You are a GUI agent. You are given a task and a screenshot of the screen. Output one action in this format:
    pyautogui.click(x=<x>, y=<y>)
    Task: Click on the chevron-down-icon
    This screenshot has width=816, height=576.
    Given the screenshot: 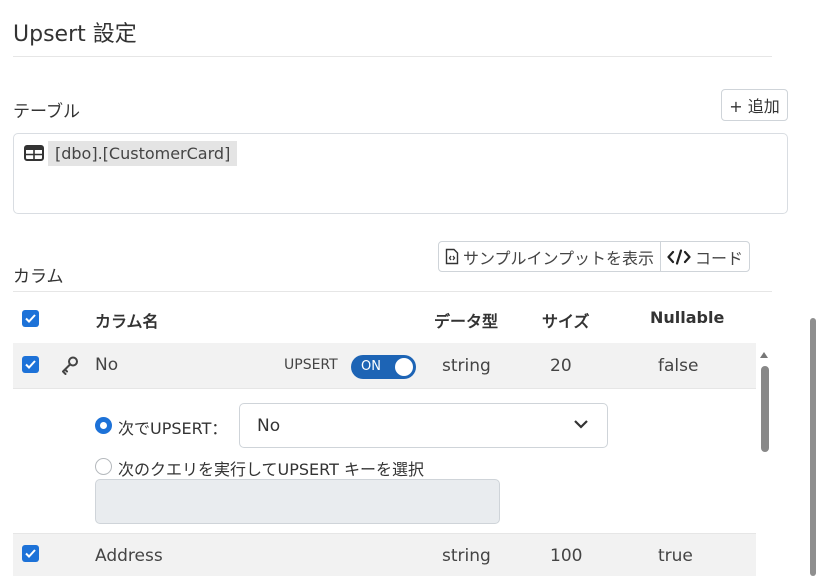 What is the action you would take?
    pyautogui.click(x=581, y=424)
    